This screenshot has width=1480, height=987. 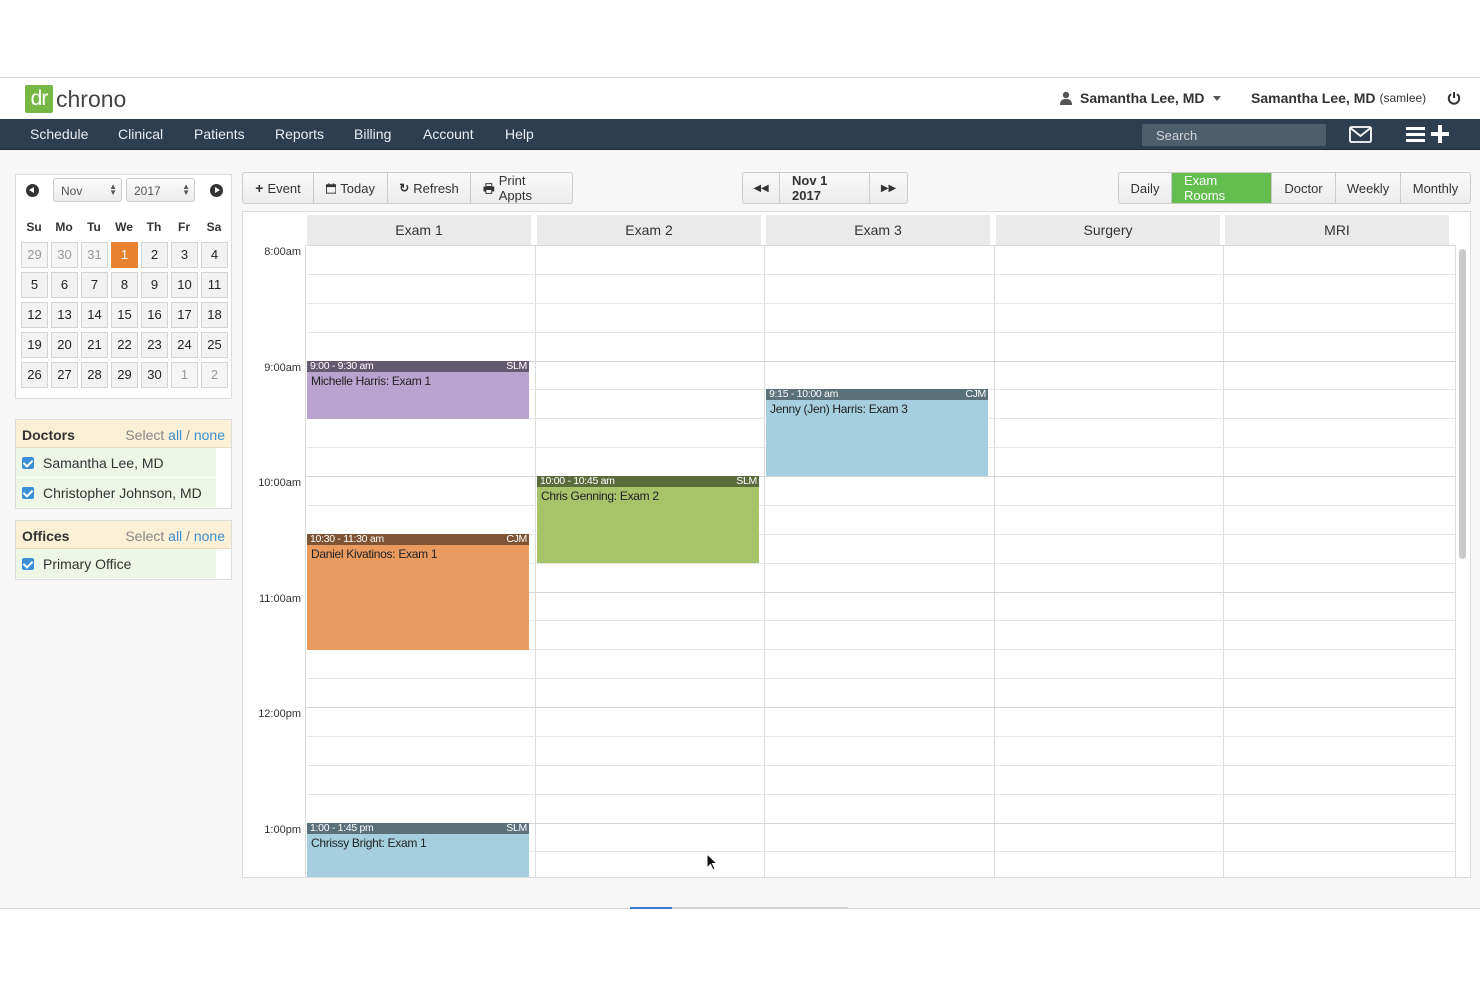 What do you see at coordinates (28, 564) in the screenshot?
I see `office-checkbox` at bounding box center [28, 564].